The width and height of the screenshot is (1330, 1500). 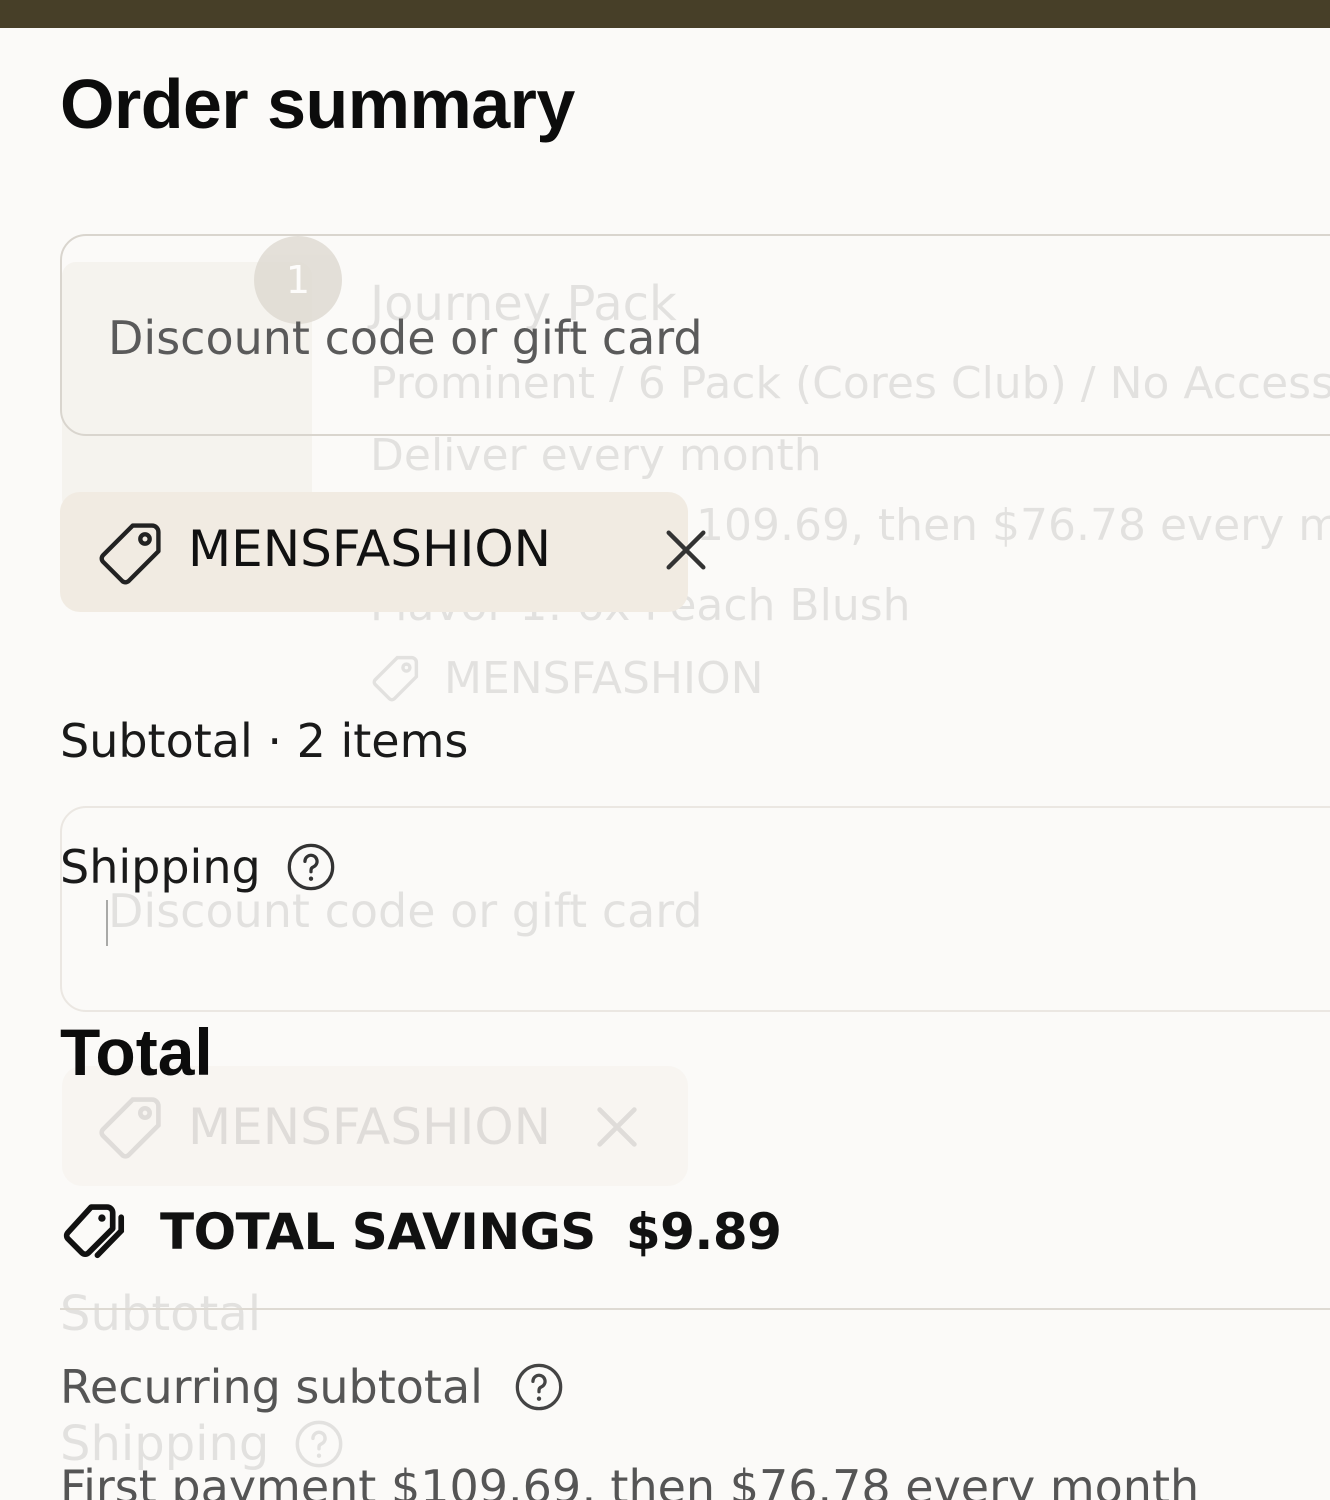 I want to click on ghost-chip-tag-icon, so click(x=130, y=1128).